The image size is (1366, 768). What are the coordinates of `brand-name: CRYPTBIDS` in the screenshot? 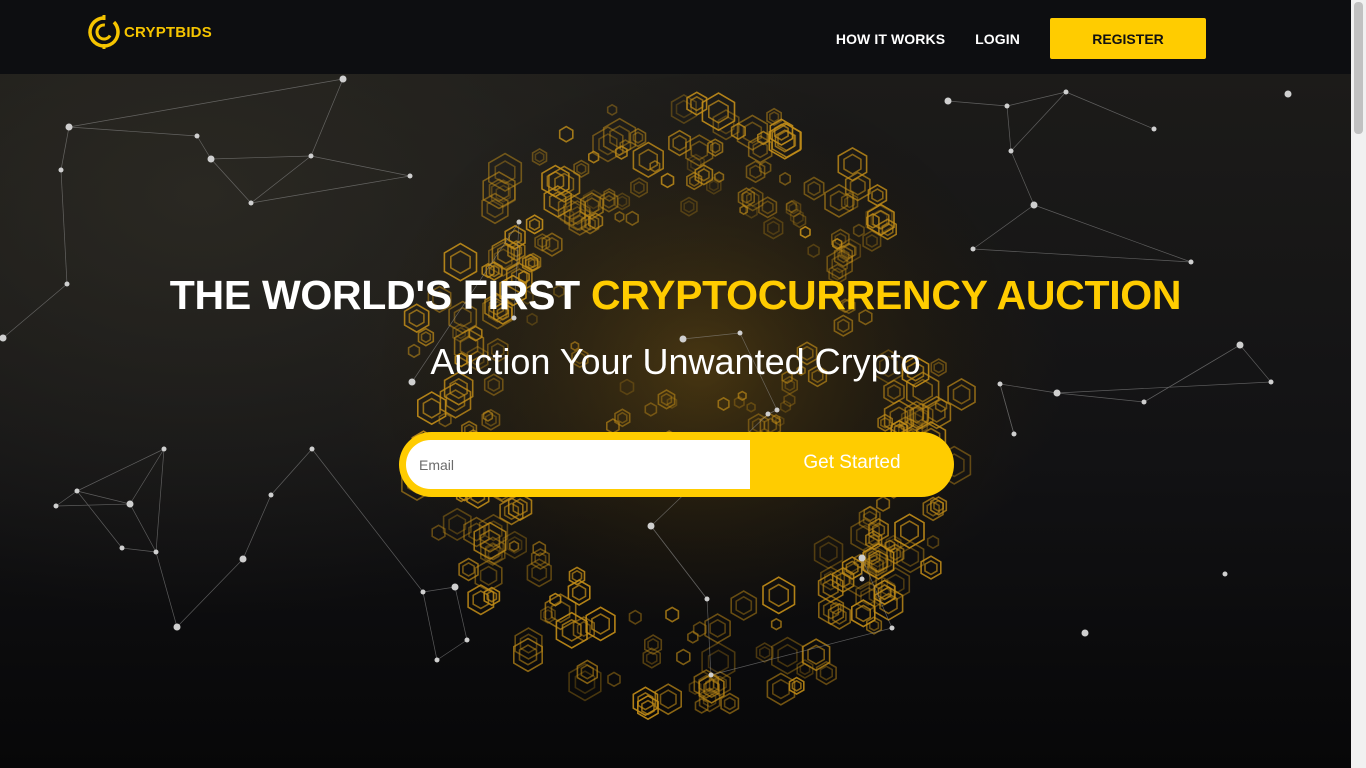 It's located at (168, 32).